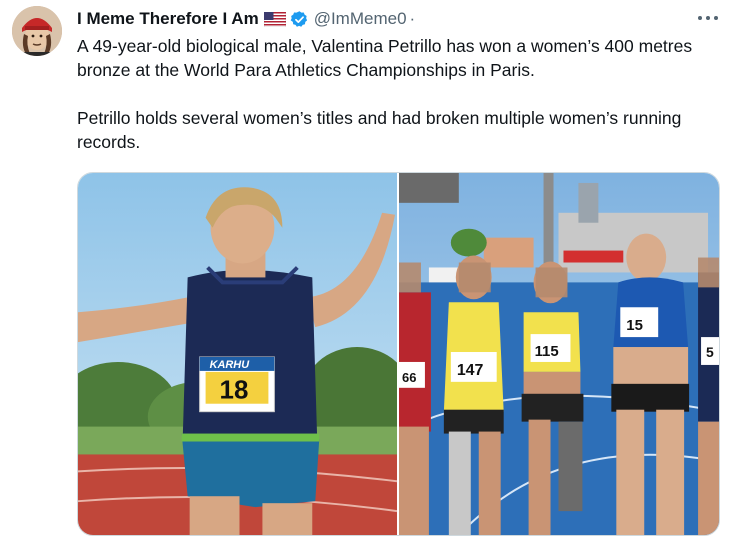  Describe the element at coordinates (168, 19) in the screenshot. I see `author-display-name: I Meme Therefore I Am` at that location.